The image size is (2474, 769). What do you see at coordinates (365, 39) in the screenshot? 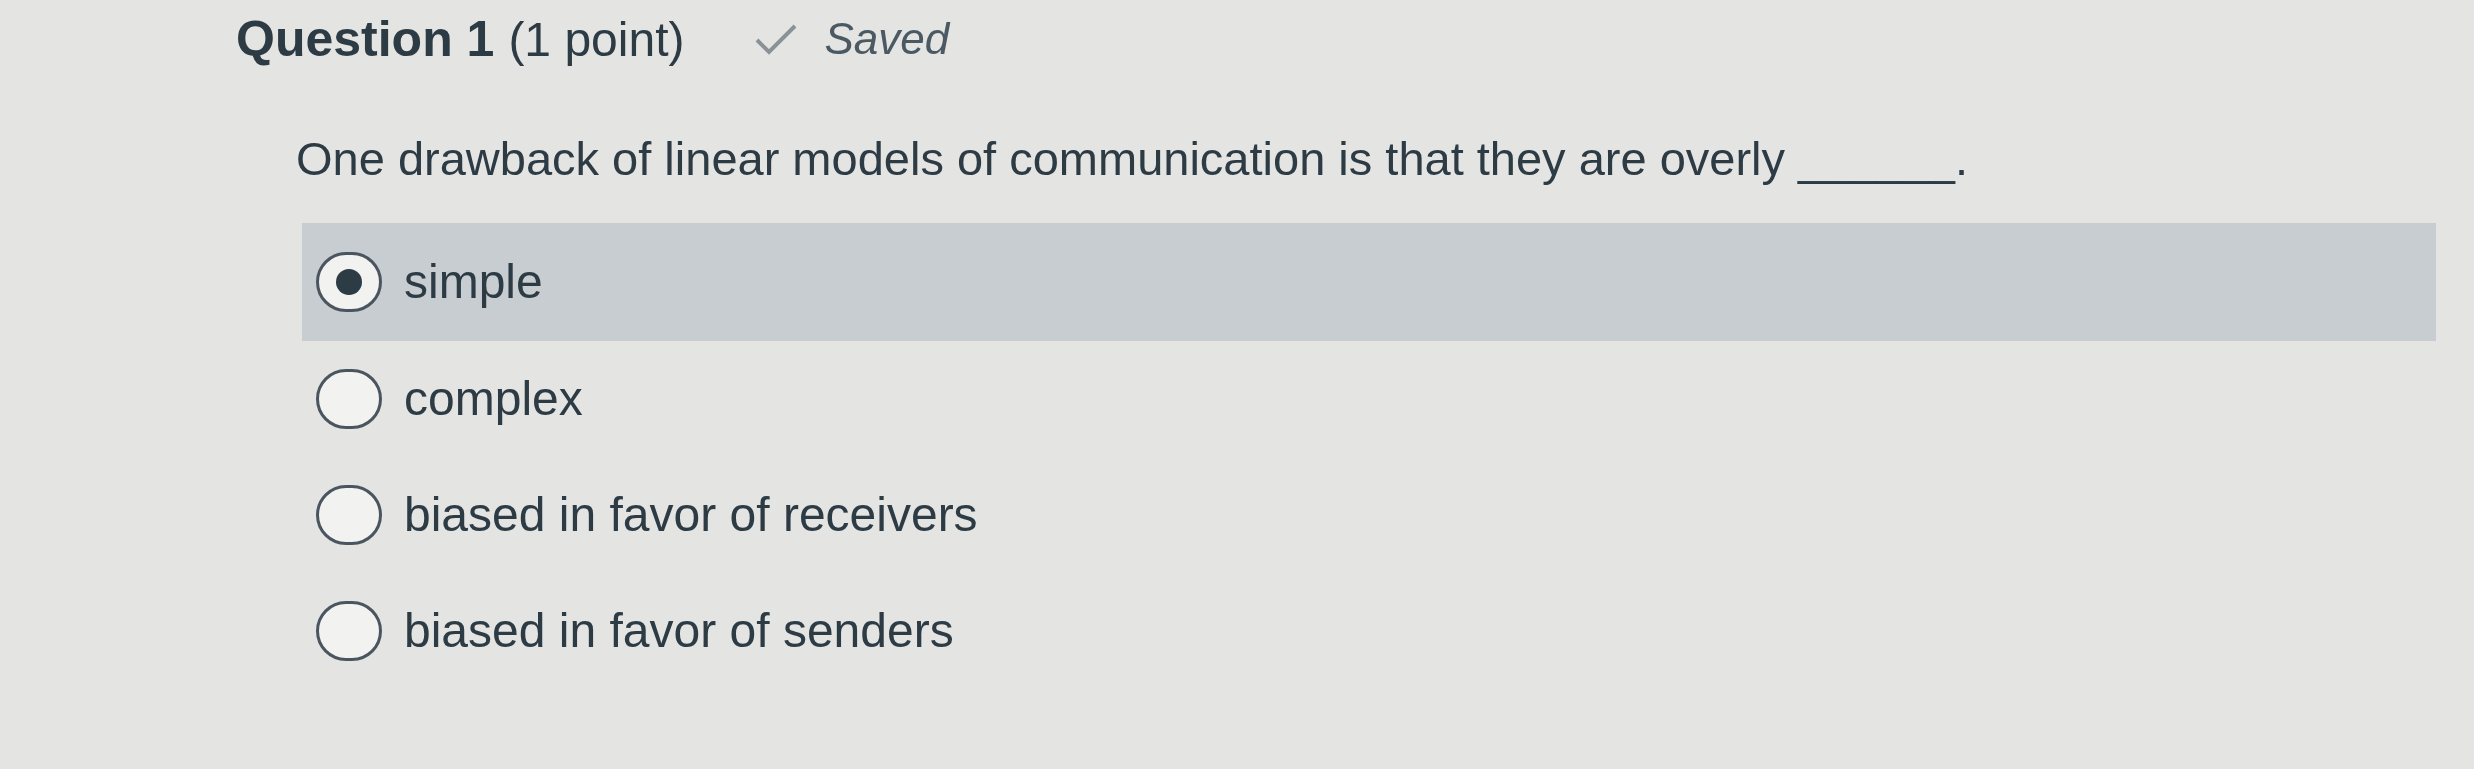
I see `question-title: Question 1` at bounding box center [365, 39].